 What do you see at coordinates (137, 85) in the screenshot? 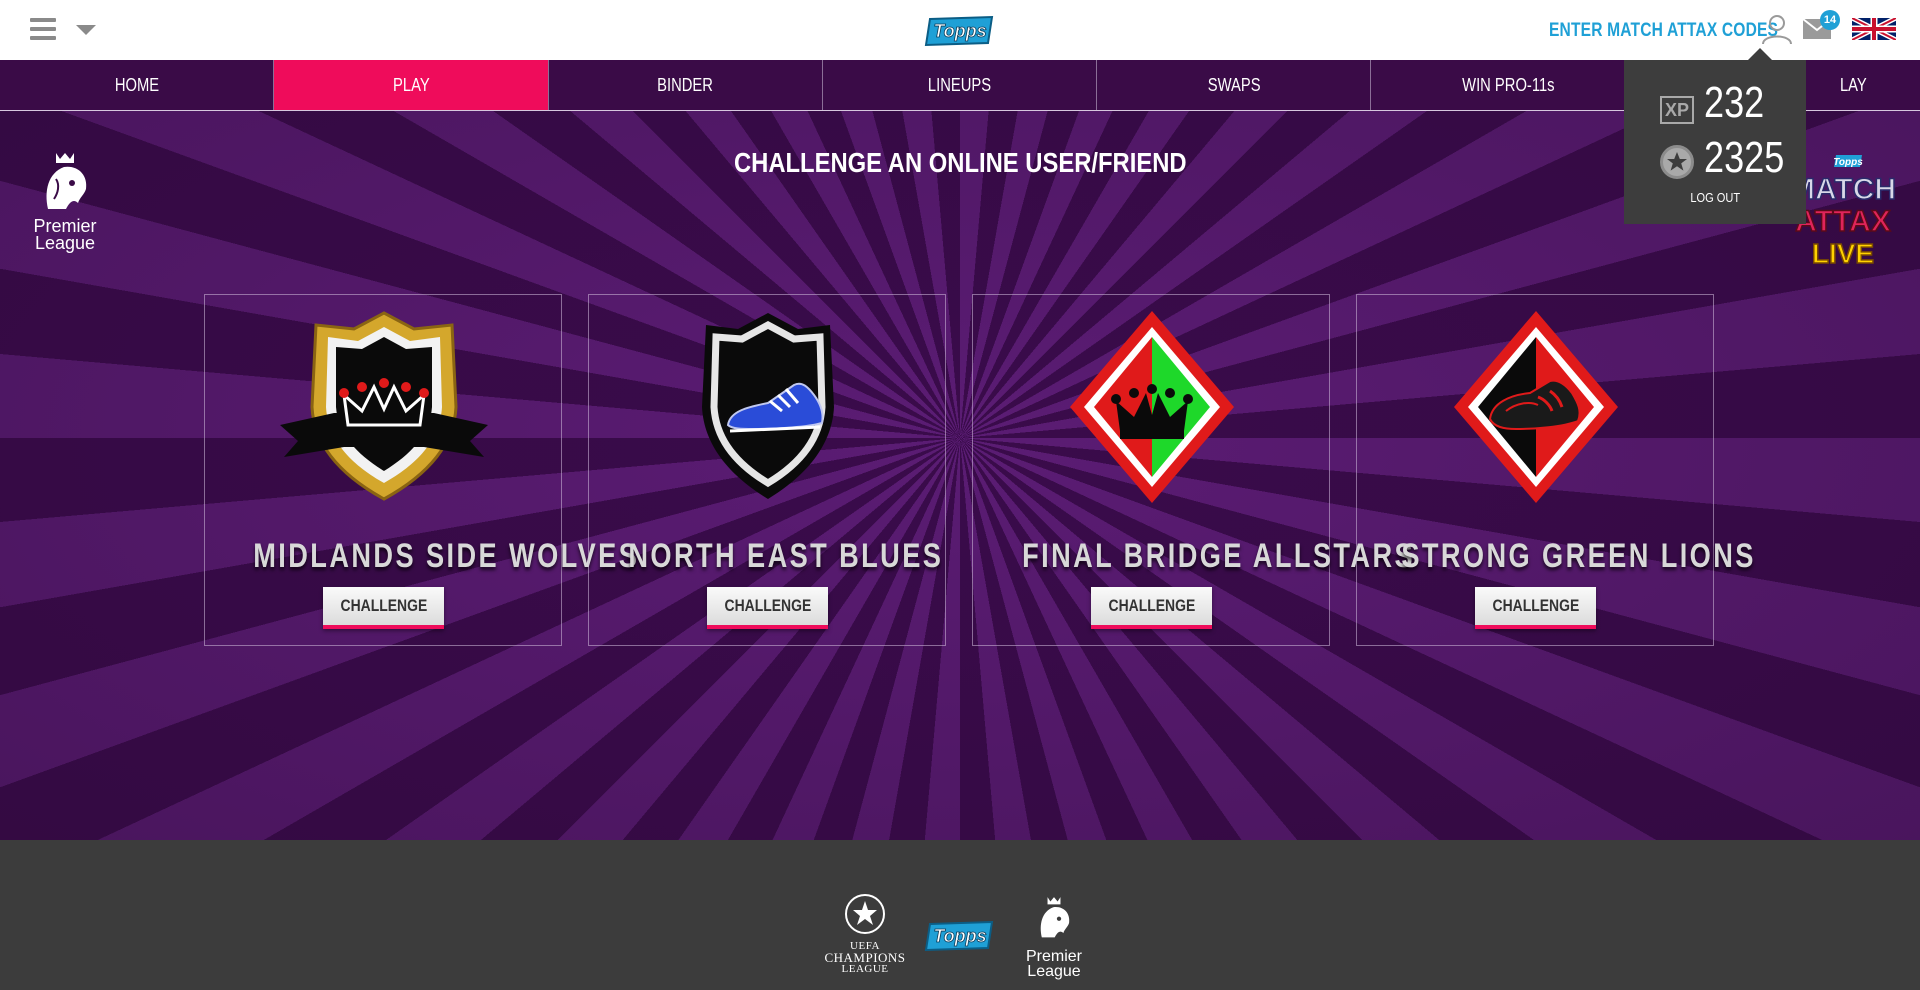
I see `nav-home: HOME` at bounding box center [137, 85].